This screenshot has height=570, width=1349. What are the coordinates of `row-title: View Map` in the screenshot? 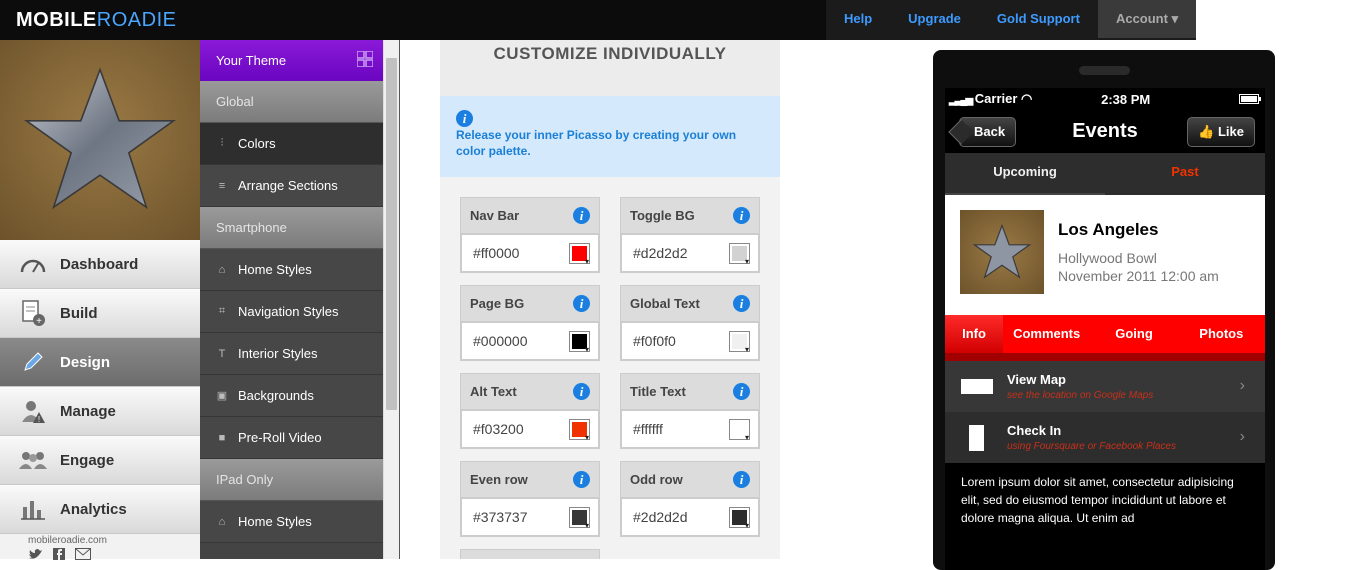 It's located at (1037, 379).